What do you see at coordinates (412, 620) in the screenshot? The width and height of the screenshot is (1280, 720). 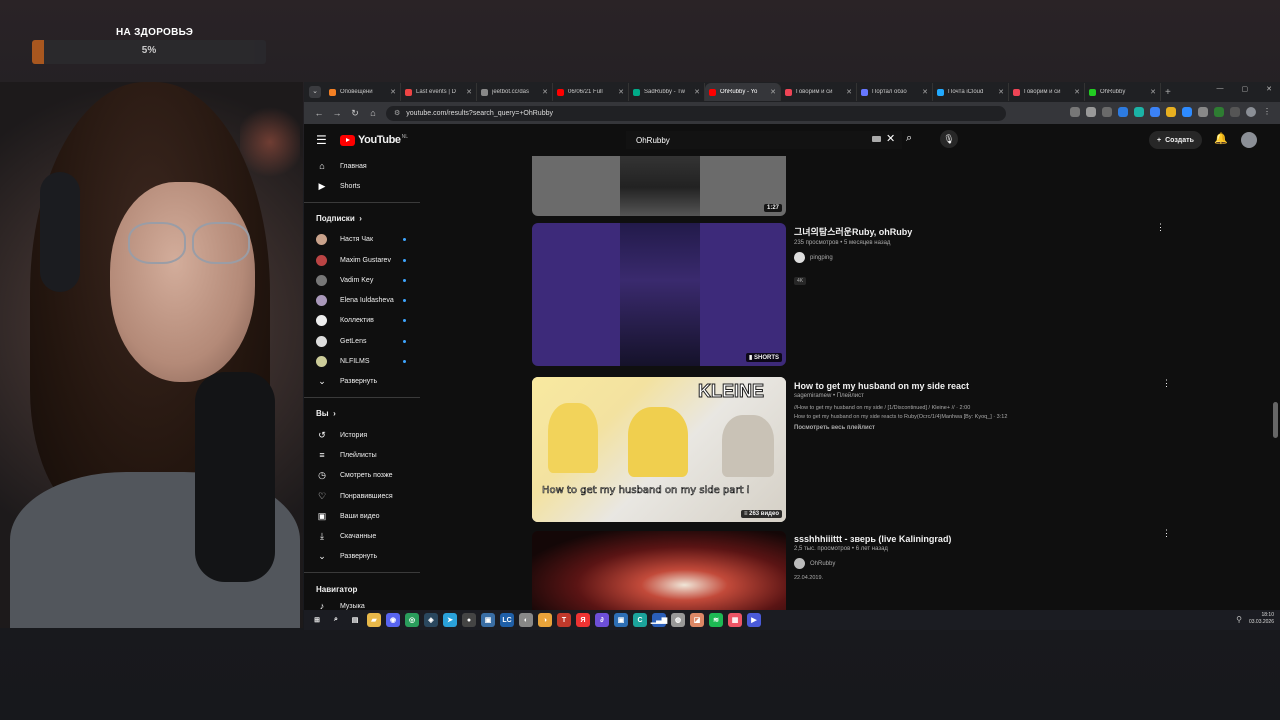 I see `chrome-icon: ◎` at bounding box center [412, 620].